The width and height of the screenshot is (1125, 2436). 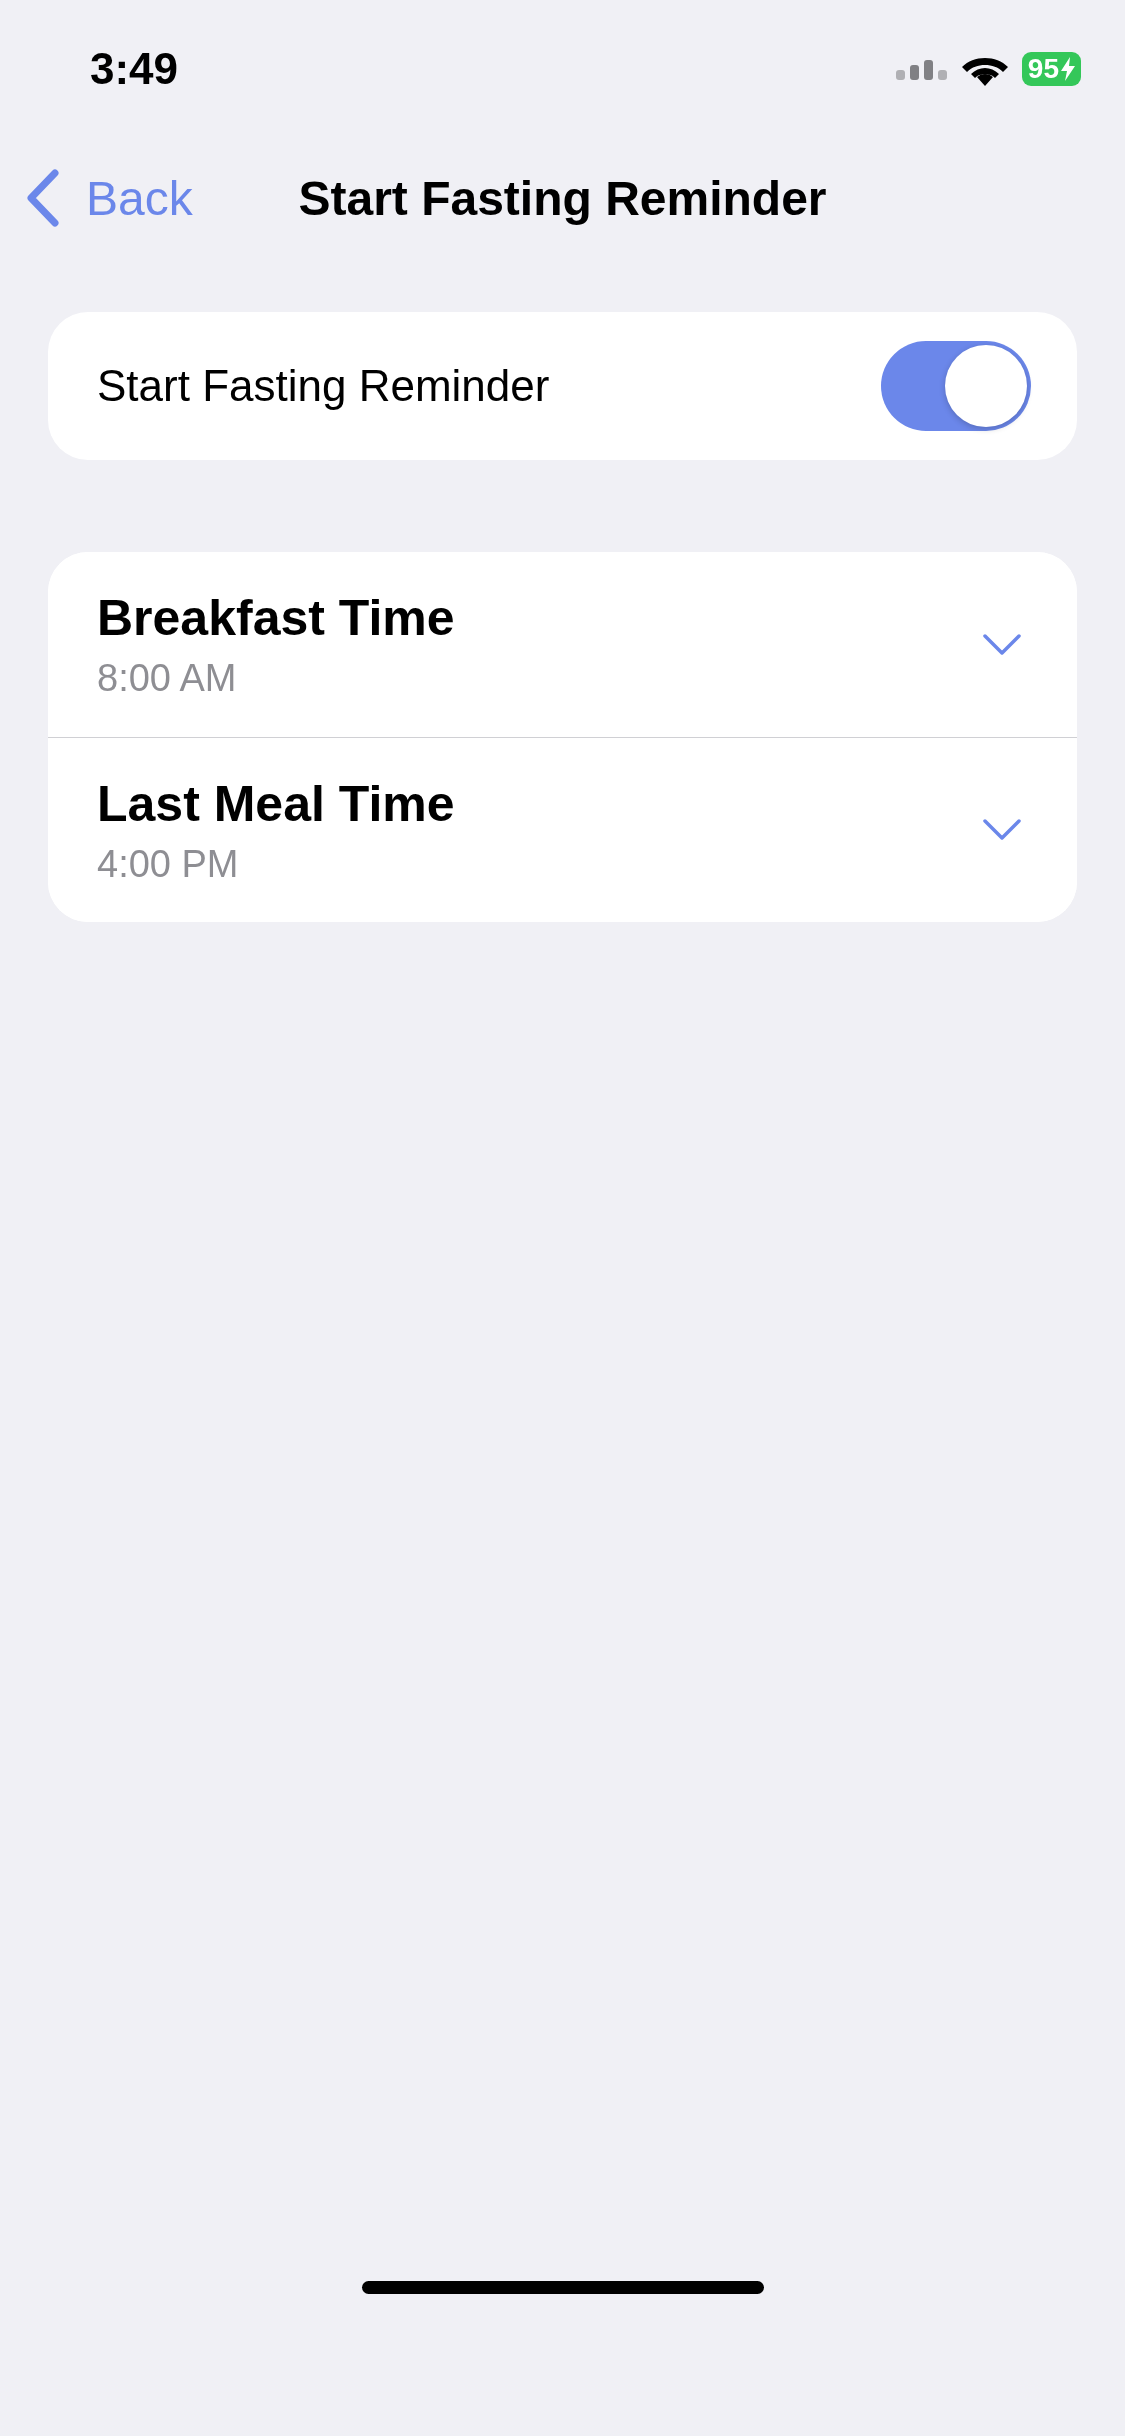 I want to click on time-label: Last Meal Time, so click(x=276, y=803).